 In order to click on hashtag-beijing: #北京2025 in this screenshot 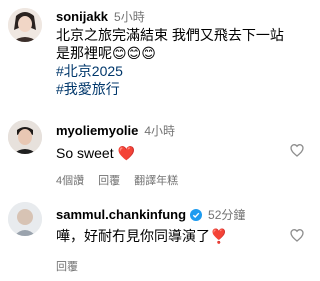, I will do `click(183, 71)`.